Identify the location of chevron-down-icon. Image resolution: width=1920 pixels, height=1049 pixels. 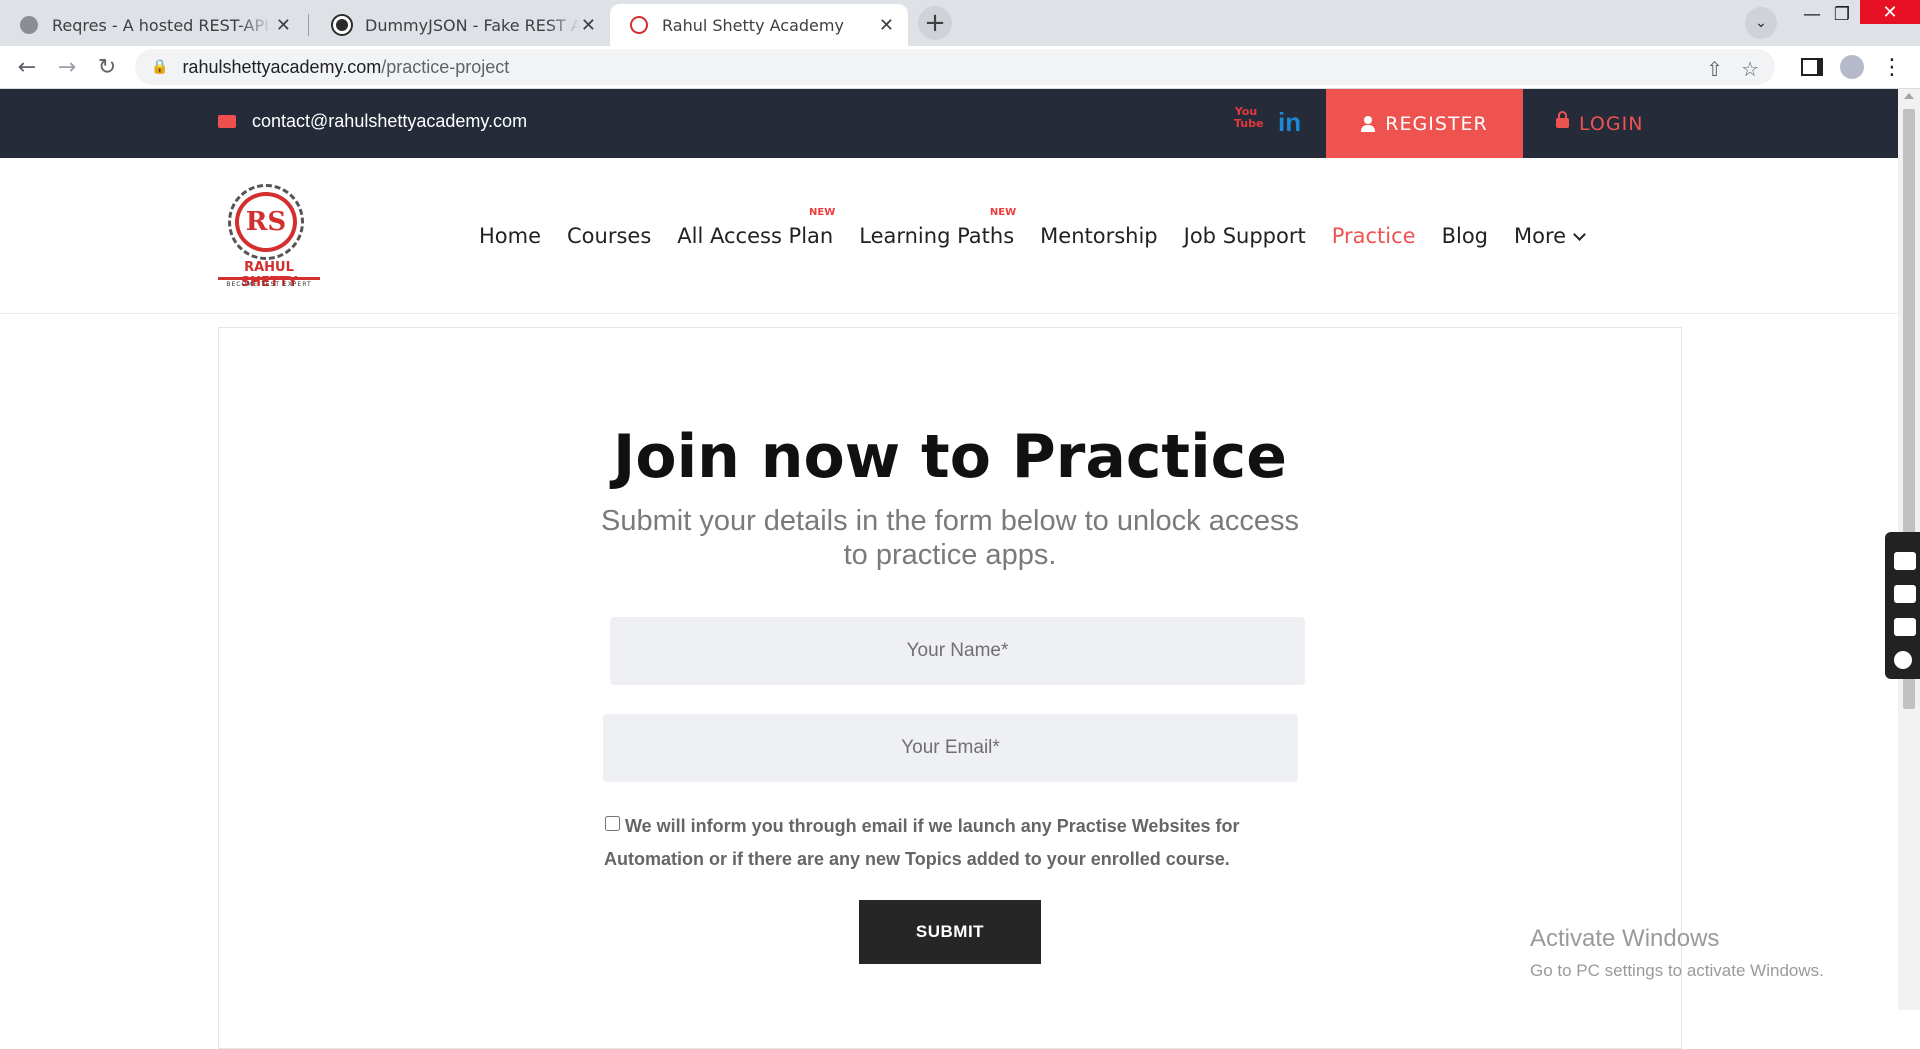
(1579, 234).